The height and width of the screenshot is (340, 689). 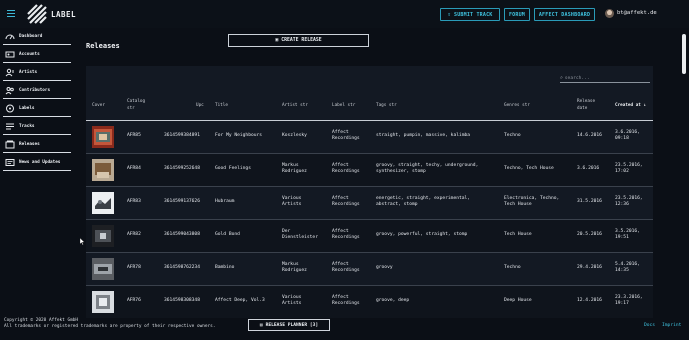 I want to click on cell-release-date: 12.4.2016, so click(x=589, y=300).